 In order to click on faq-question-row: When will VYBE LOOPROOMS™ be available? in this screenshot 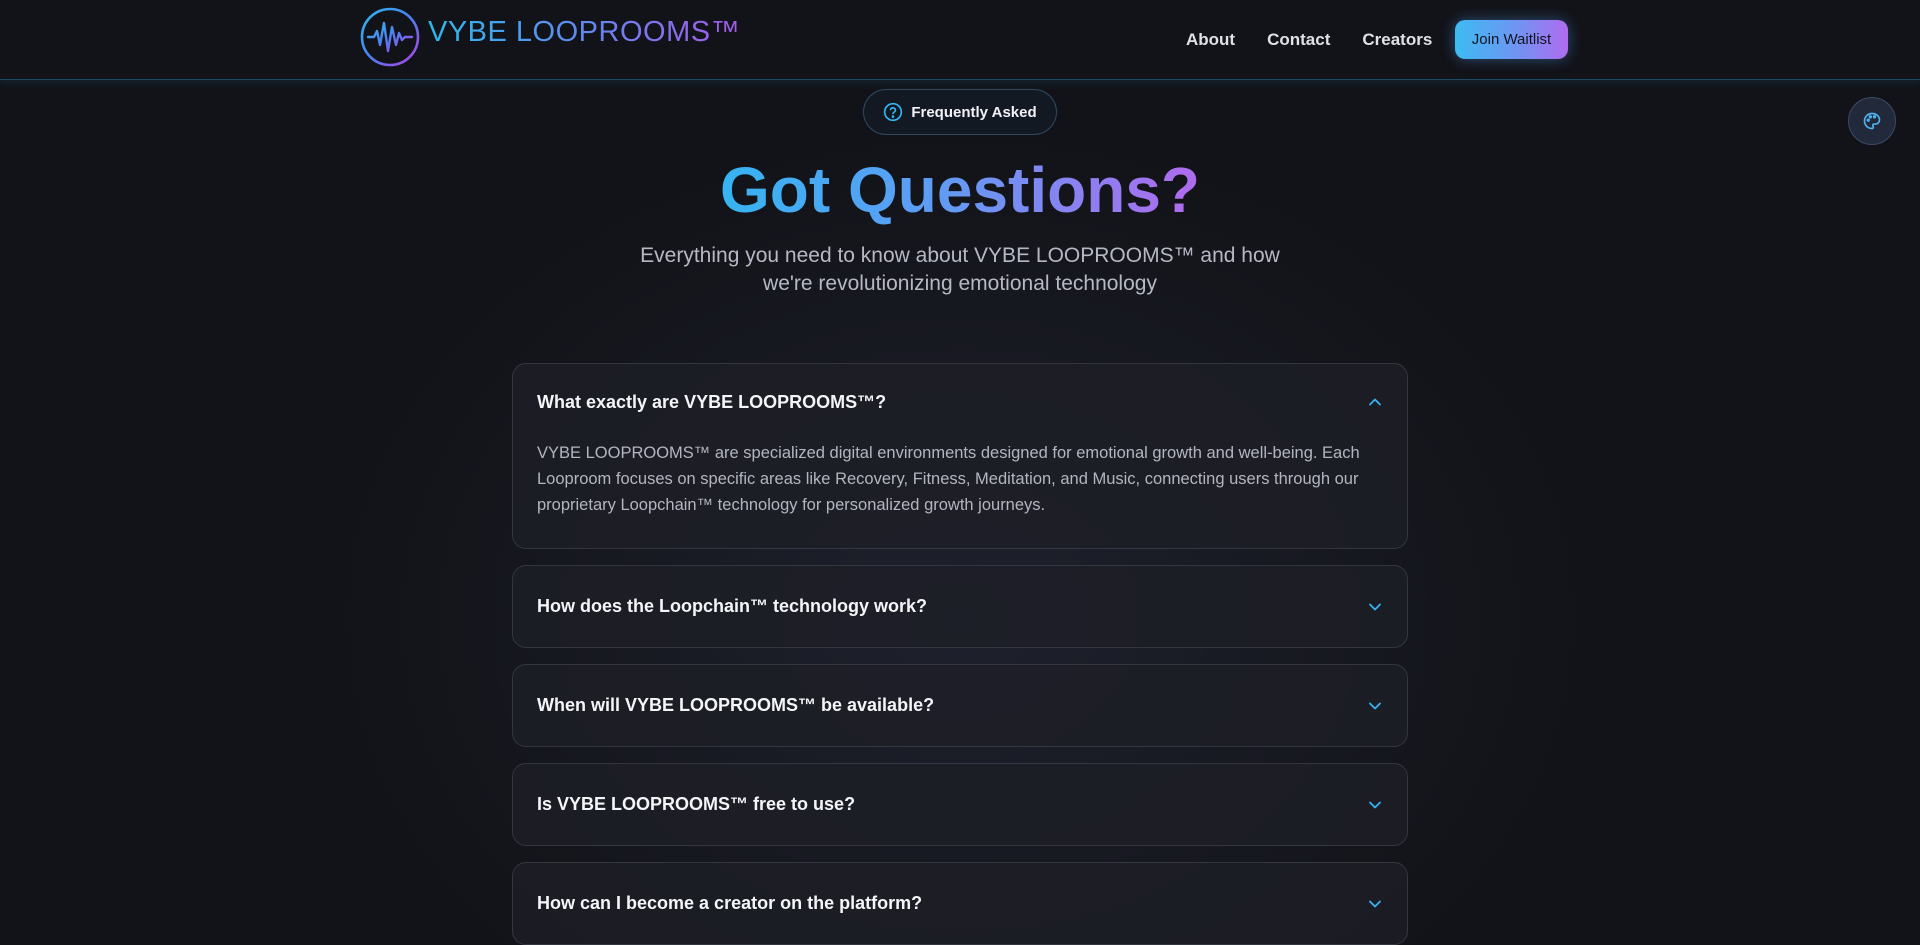, I will do `click(960, 705)`.